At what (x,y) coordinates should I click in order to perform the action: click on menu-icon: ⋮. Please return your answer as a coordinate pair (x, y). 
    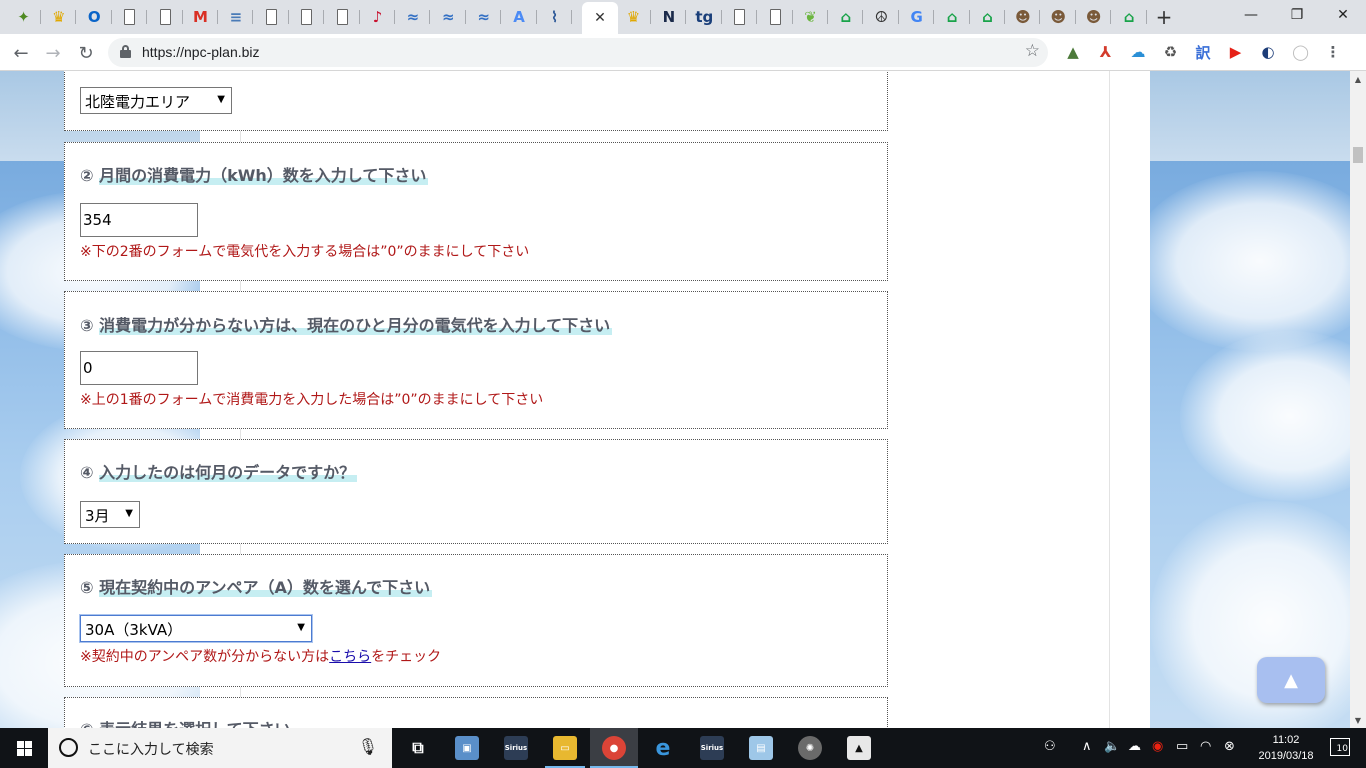
    Looking at the image, I should click on (1333, 52).